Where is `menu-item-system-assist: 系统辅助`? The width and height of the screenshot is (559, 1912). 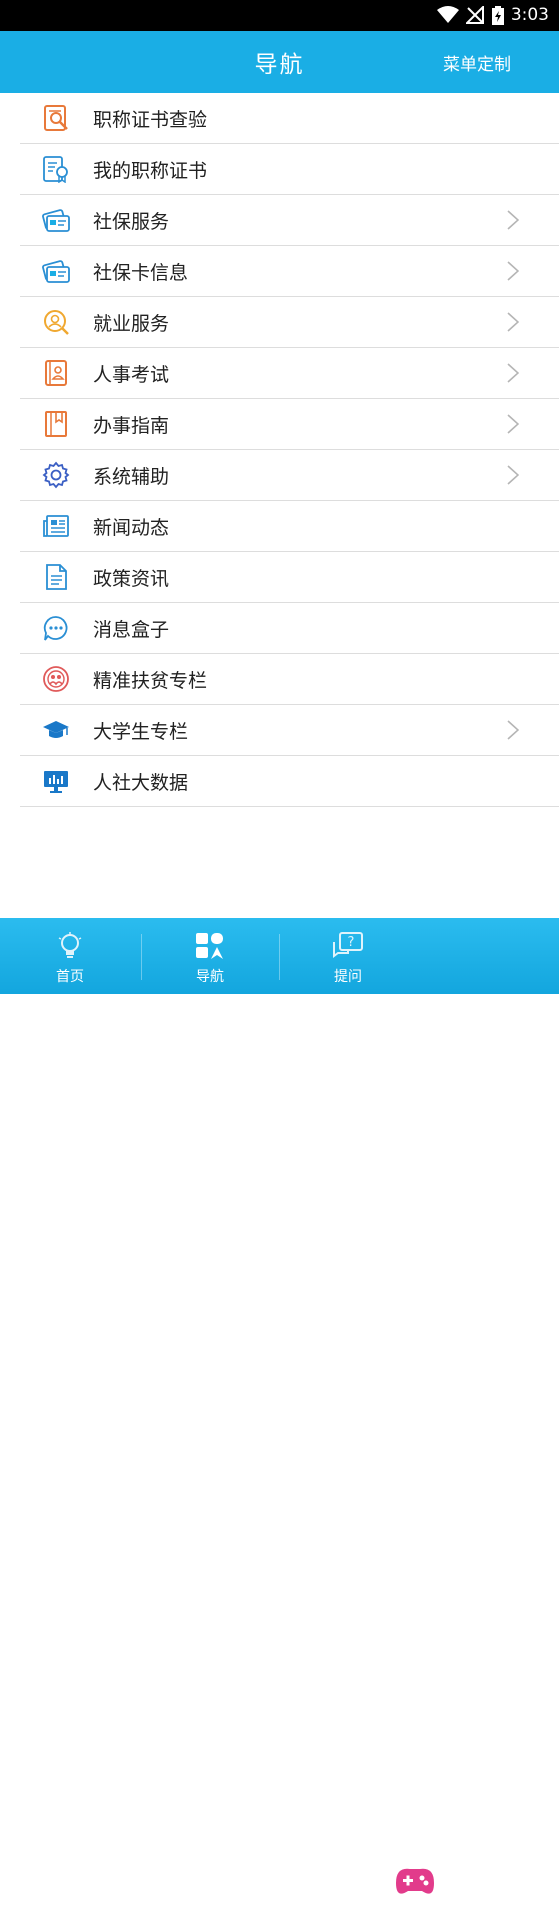
menu-item-system-assist: 系统辅助 is located at coordinates (289, 475).